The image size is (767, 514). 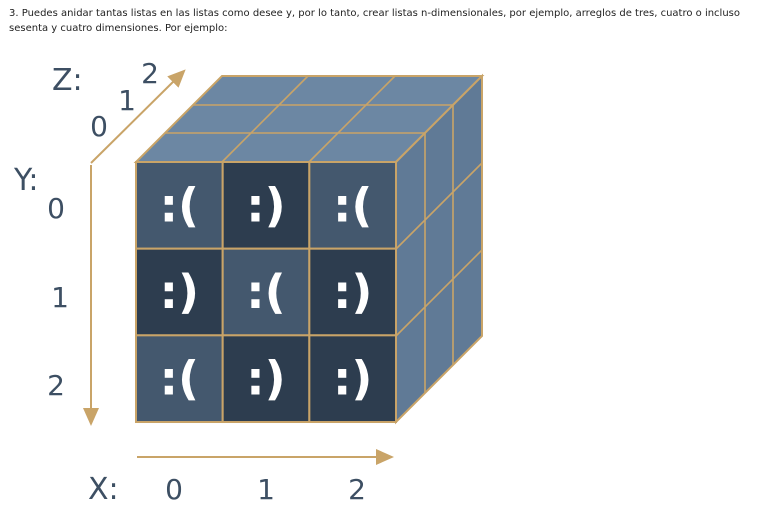 What do you see at coordinates (103, 489) in the screenshot?
I see `x-axis-label: X:` at bounding box center [103, 489].